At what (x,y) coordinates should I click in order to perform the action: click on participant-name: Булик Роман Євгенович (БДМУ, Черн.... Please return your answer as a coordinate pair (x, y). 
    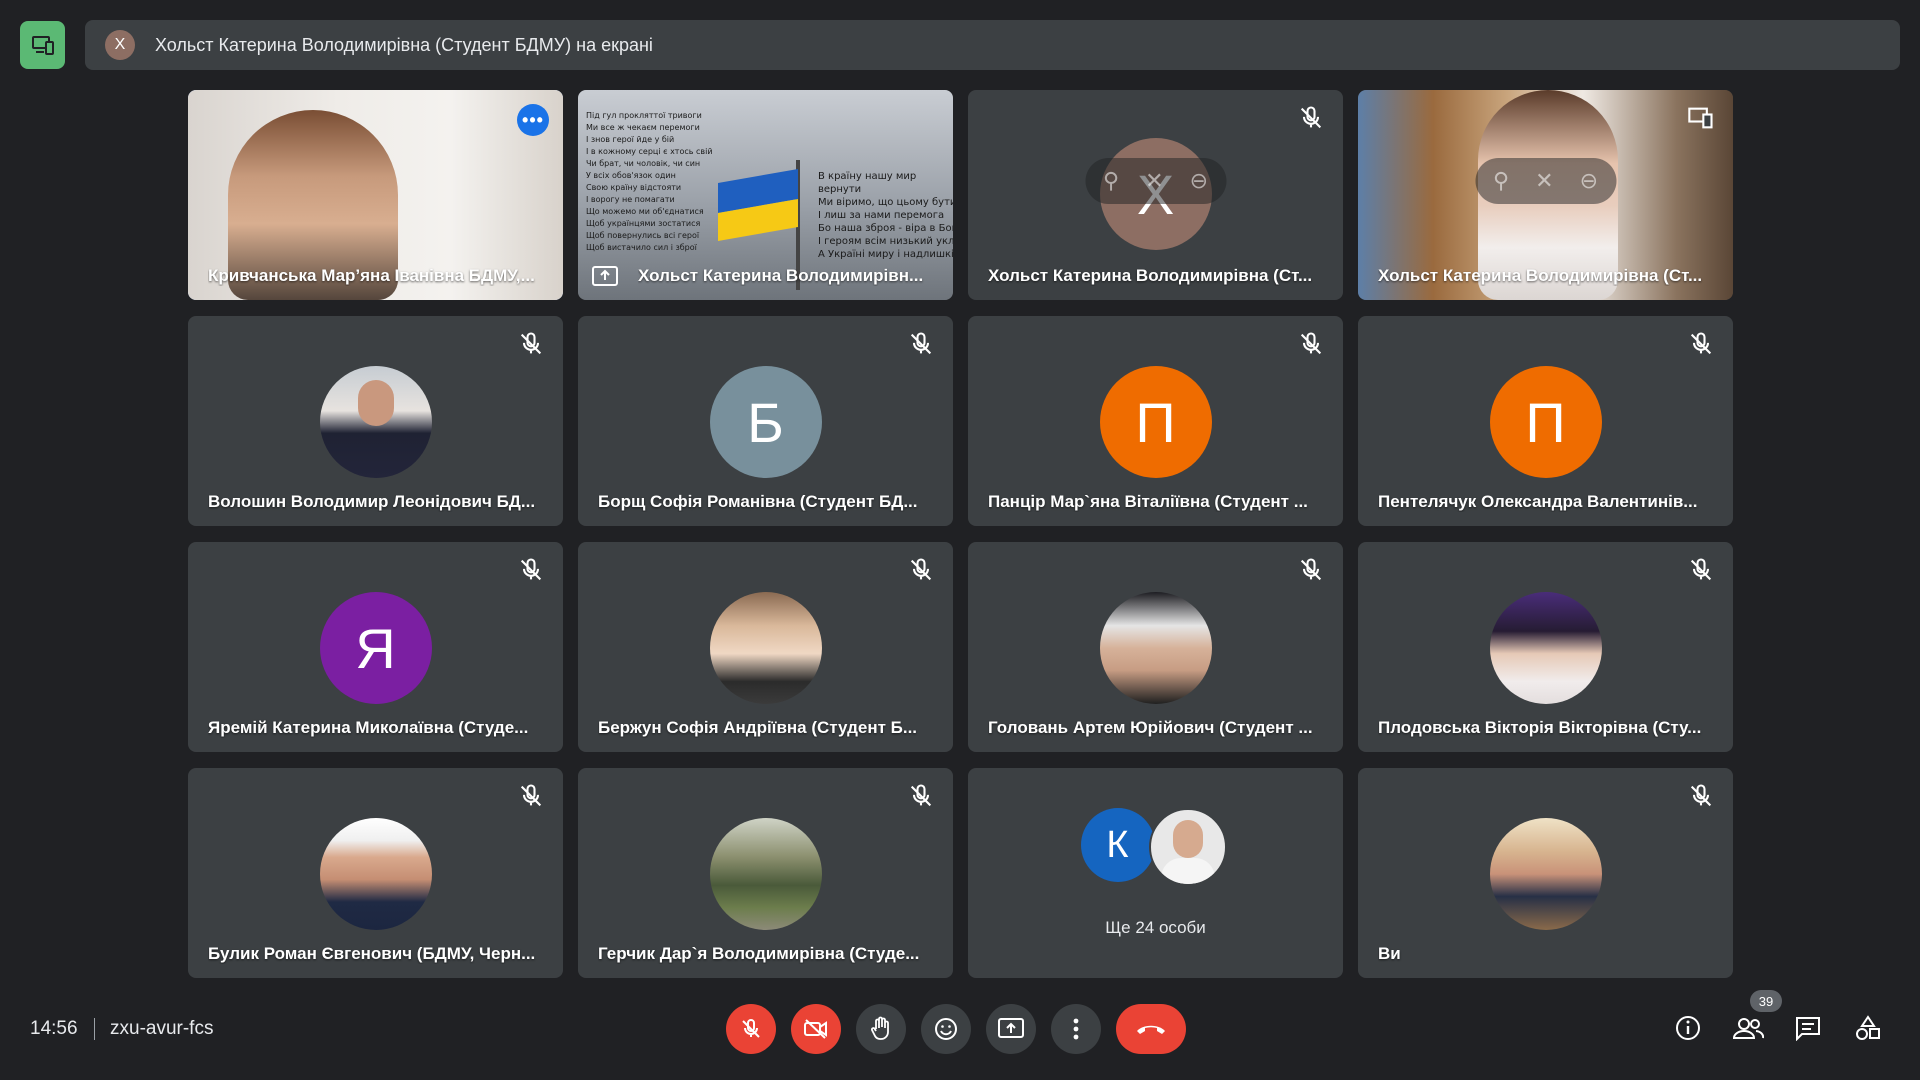
    Looking at the image, I should click on (372, 953).